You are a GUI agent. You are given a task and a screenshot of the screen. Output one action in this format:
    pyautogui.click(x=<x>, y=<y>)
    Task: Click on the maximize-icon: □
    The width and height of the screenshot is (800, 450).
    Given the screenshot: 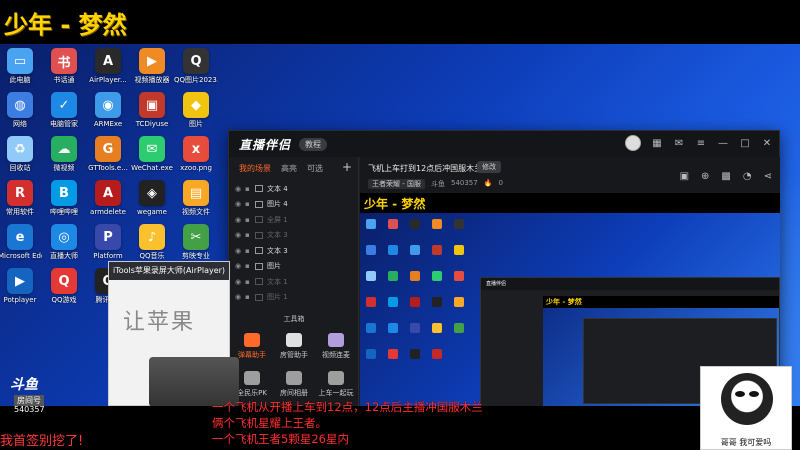 What is the action you would take?
    pyautogui.click(x=745, y=143)
    